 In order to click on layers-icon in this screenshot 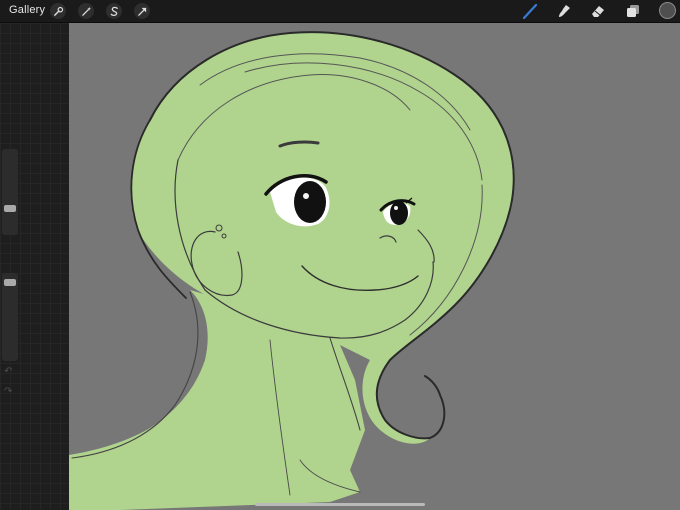, I will do `click(633, 11)`.